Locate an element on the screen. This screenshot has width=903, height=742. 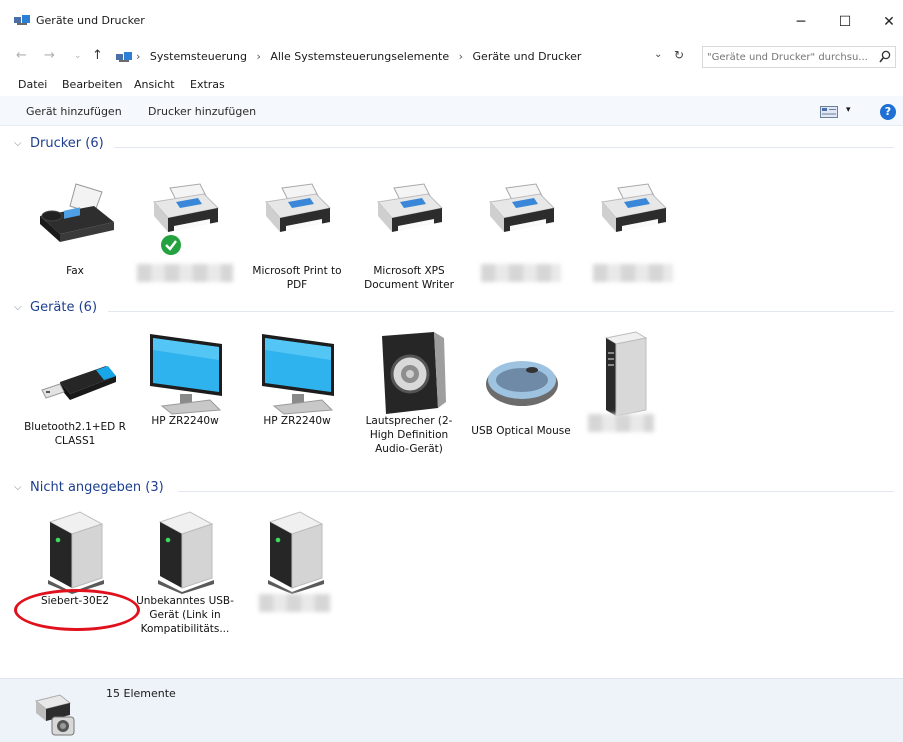
group-header-printers: ⌵ Drucker (6) is located at coordinates (454, 146).